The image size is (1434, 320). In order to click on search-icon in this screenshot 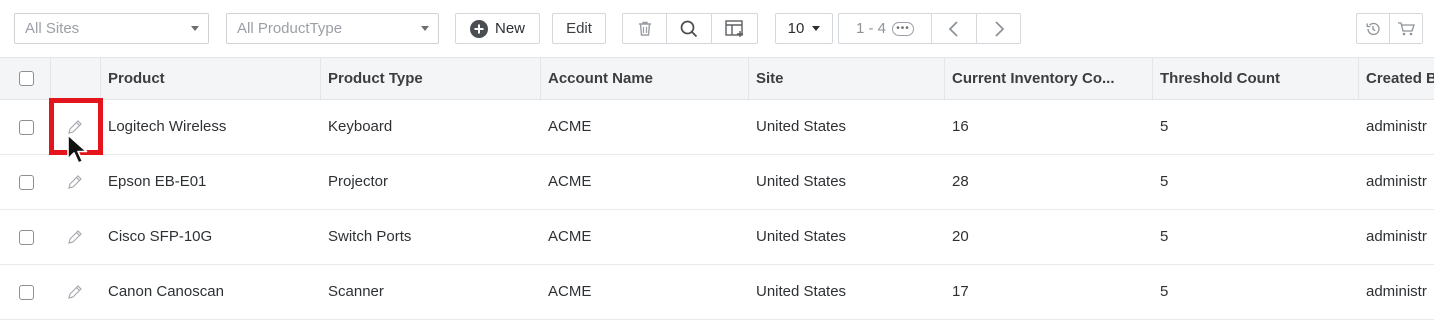, I will do `click(689, 29)`.